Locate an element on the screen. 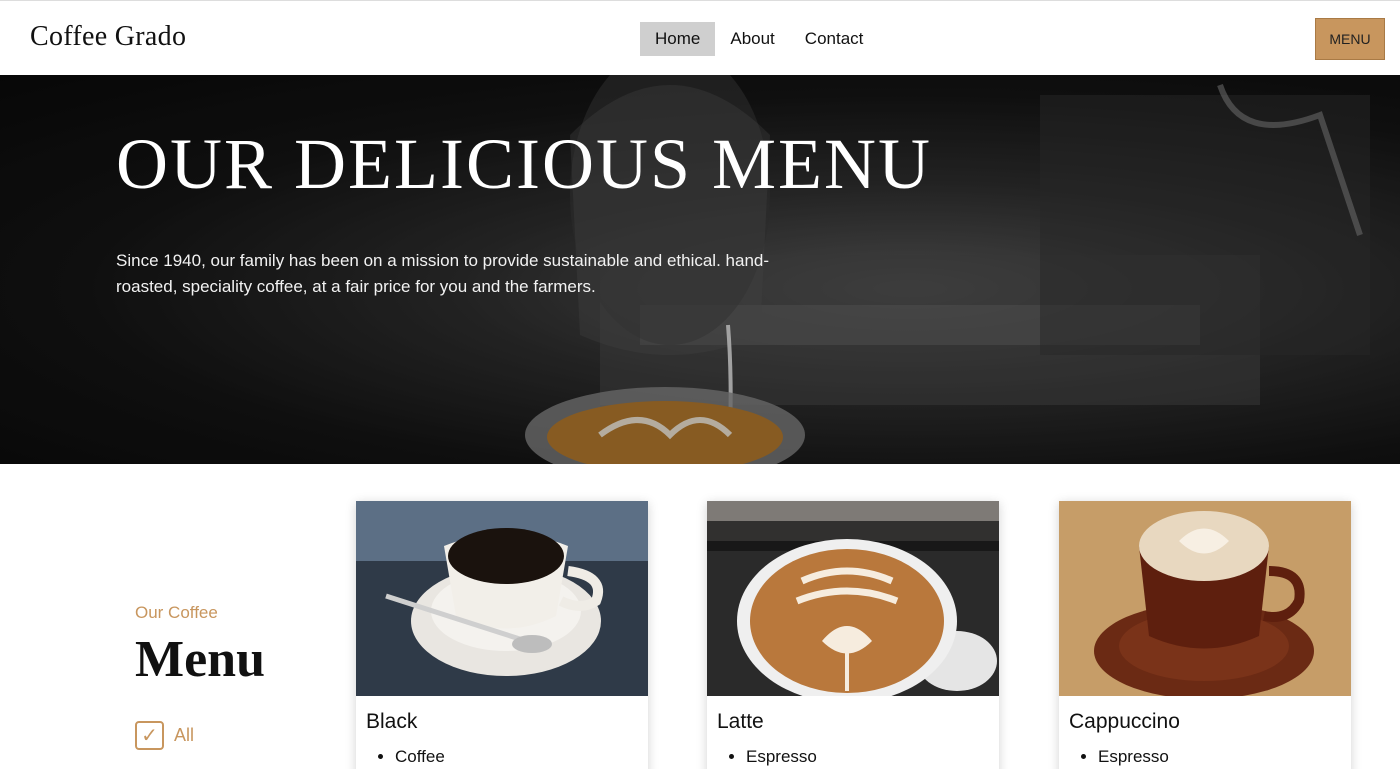 This screenshot has width=1400, height=769. card-ingredients: Coffee is located at coordinates (420, 758).